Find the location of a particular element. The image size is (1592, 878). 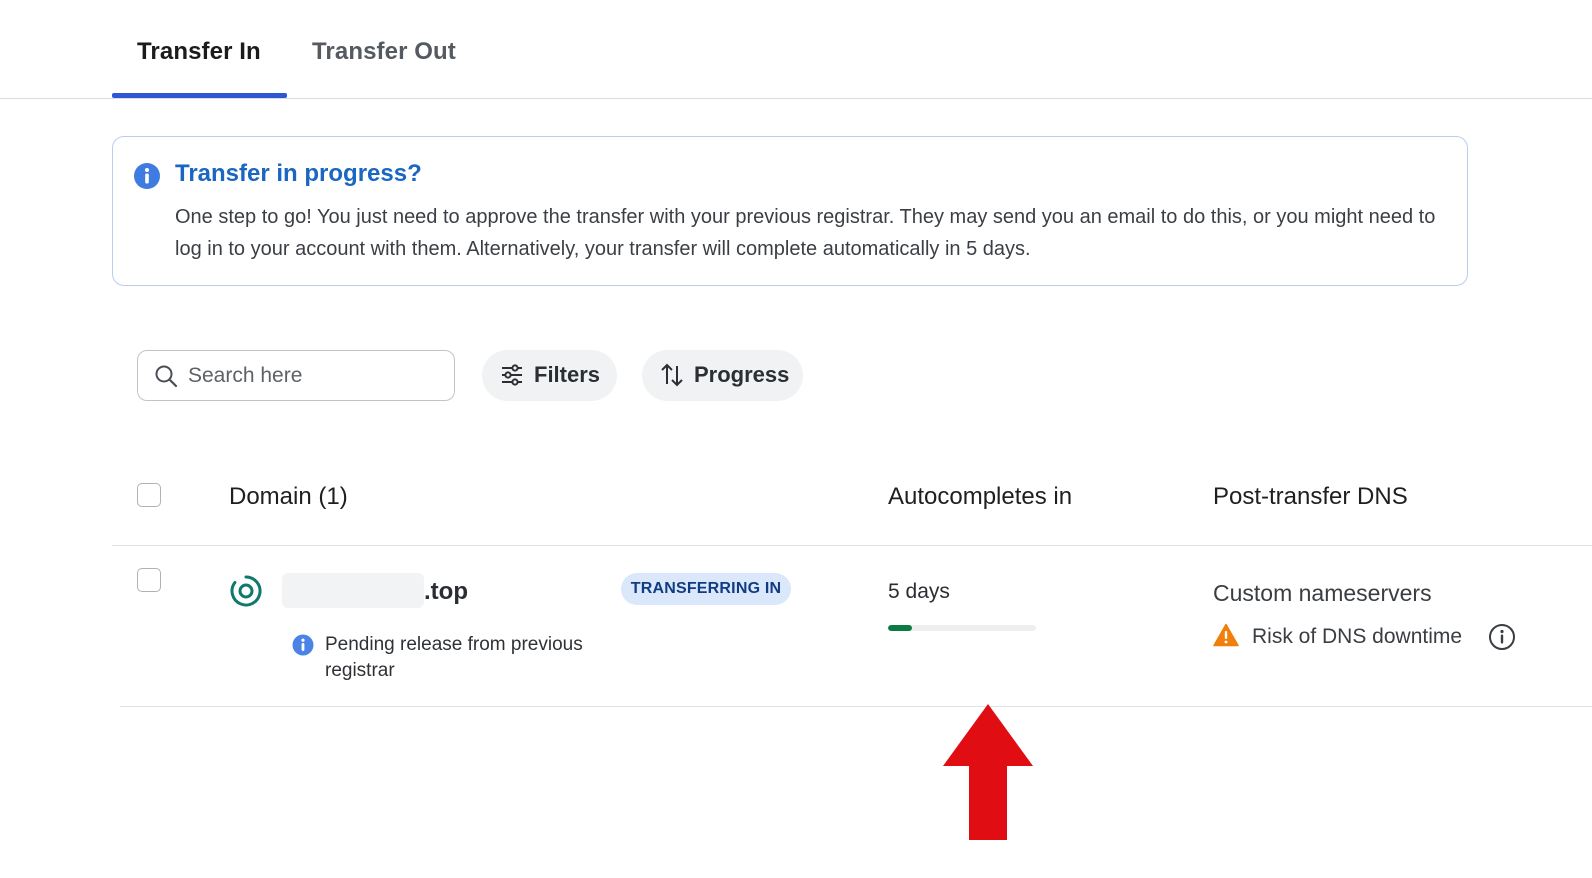

filters-button: Filters is located at coordinates (549, 375).